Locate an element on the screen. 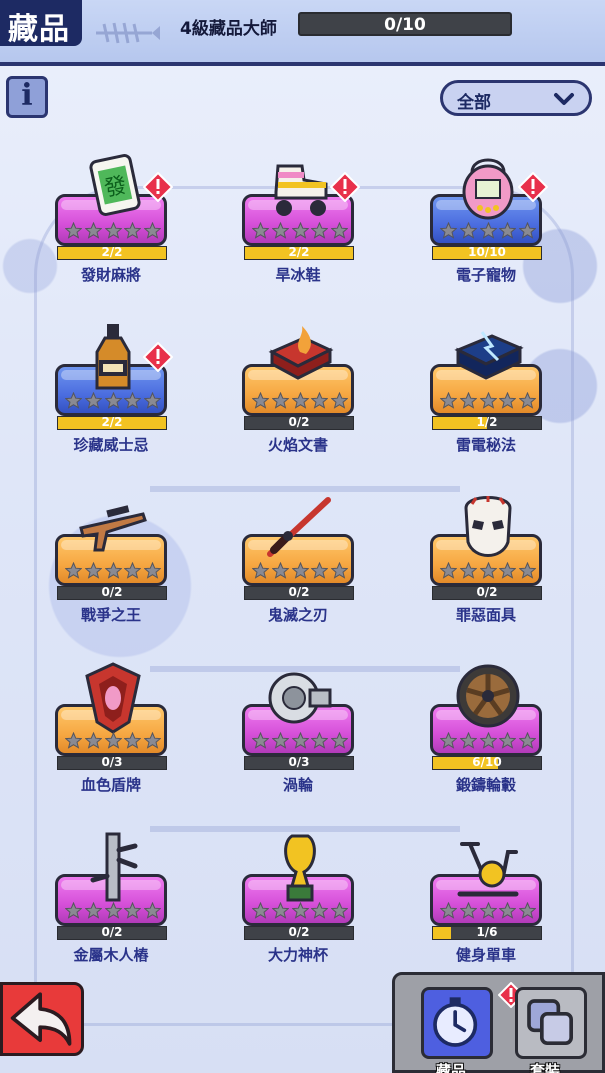 The image size is (605, 1073). item-progress-text: 2/2 is located at coordinates (112, 252).